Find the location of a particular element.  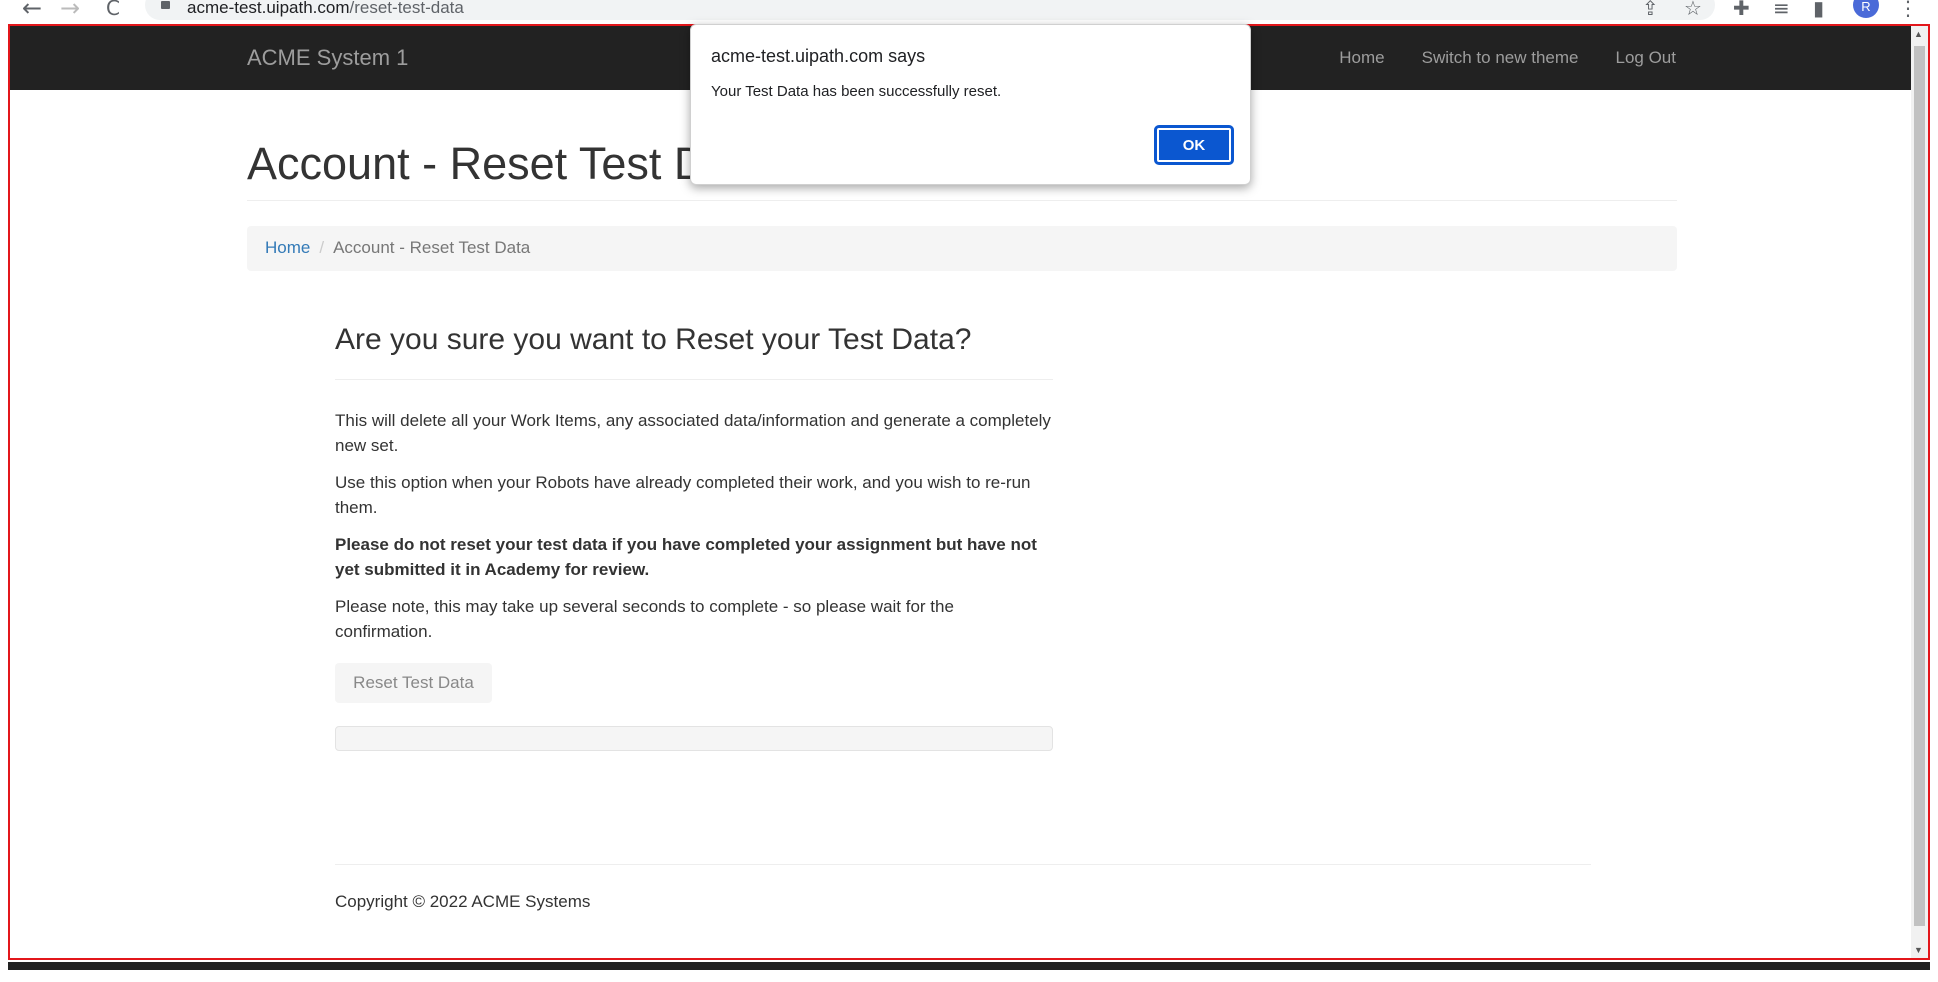

breadcrumb-home-link: Home is located at coordinates (287, 247).